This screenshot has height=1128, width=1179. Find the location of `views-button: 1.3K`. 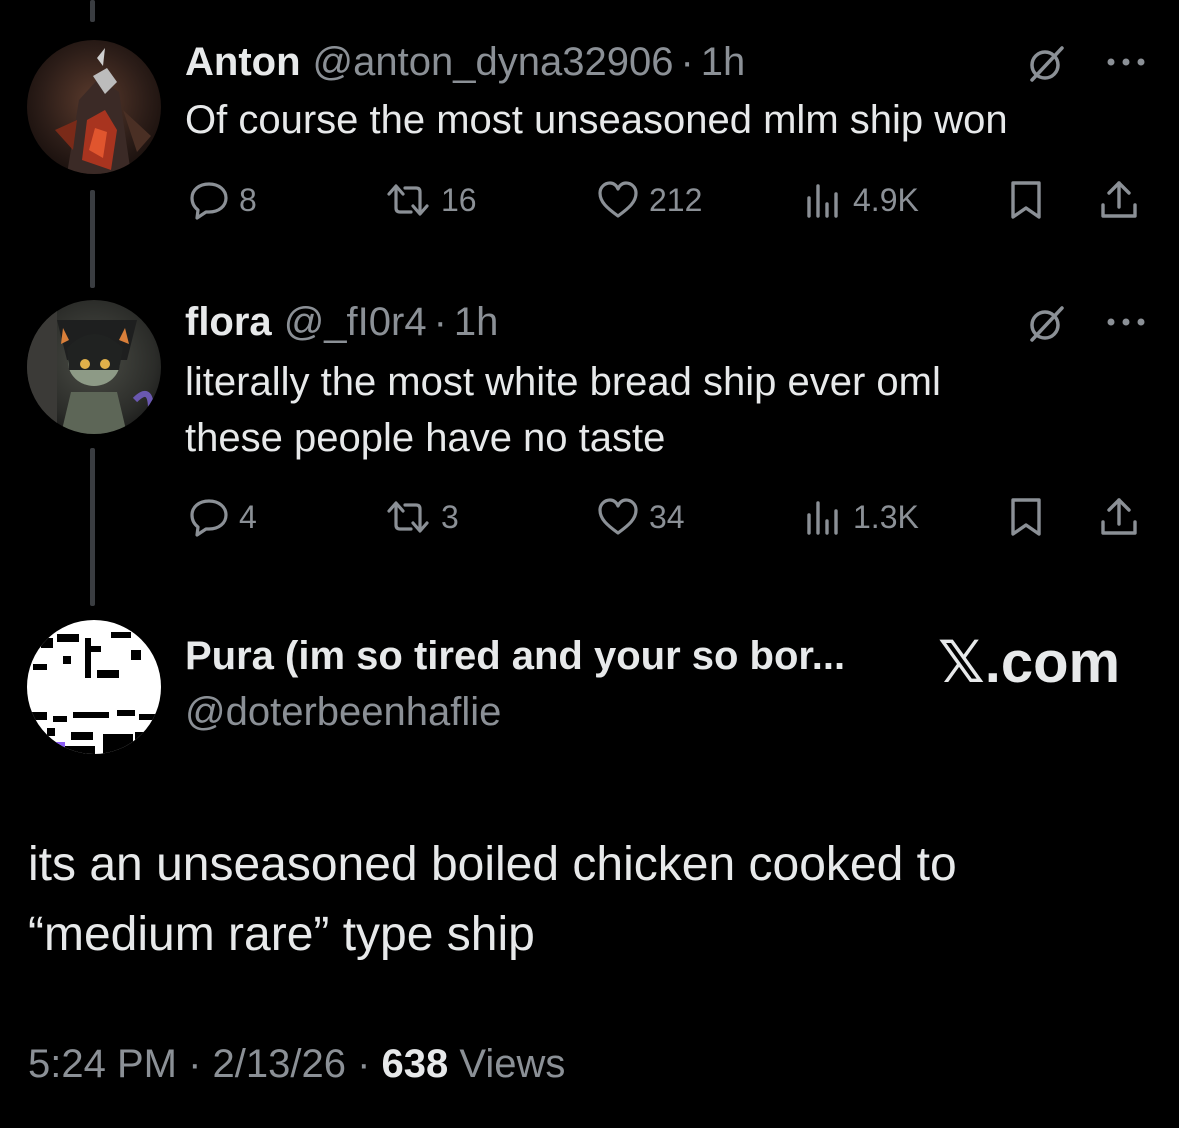

views-button: 1.3K is located at coordinates (861, 517).